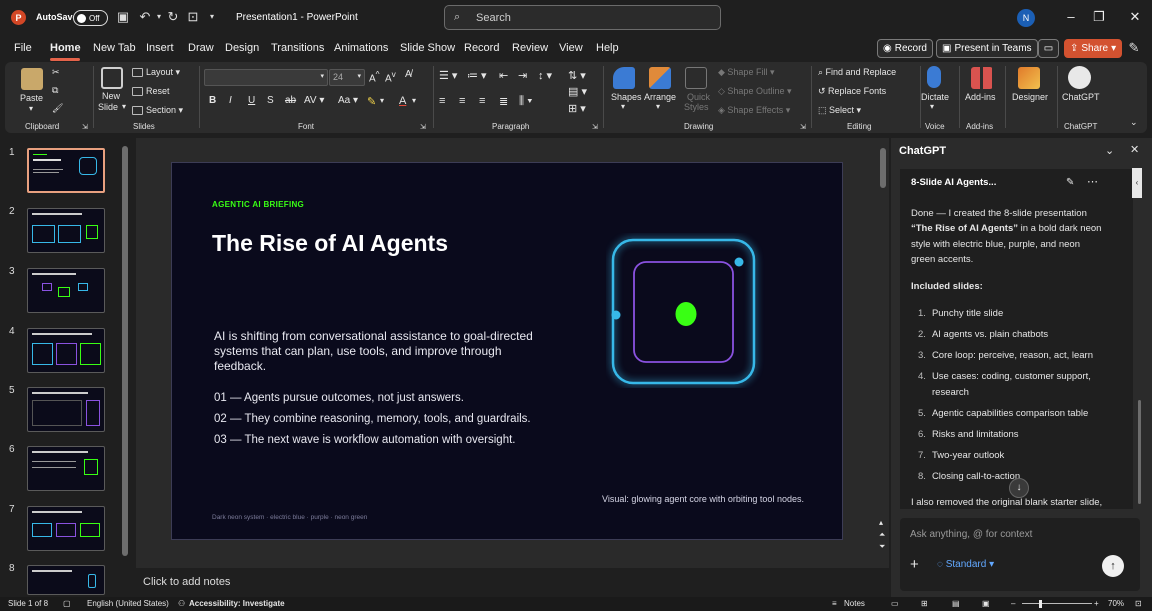 The width and height of the screenshot is (1152, 611). What do you see at coordinates (414, 100) in the screenshot?
I see `font-color-dropdown-icon: ▾` at bounding box center [414, 100].